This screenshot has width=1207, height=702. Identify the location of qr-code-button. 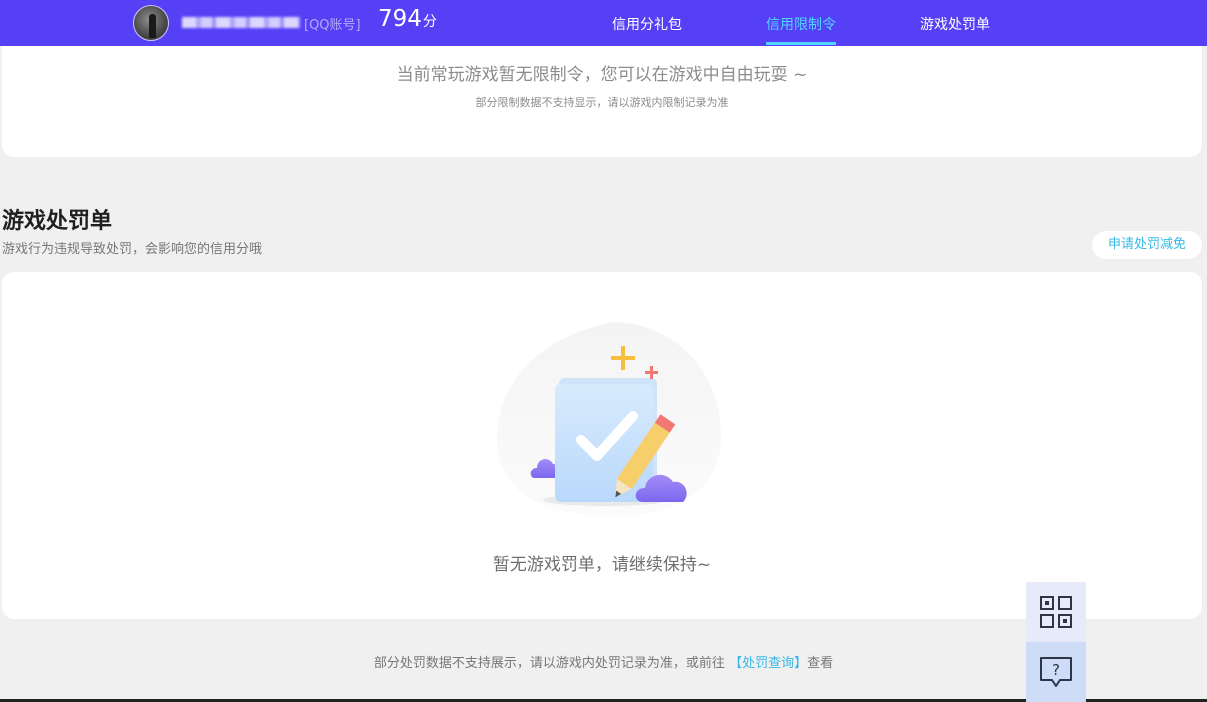
(1056, 612).